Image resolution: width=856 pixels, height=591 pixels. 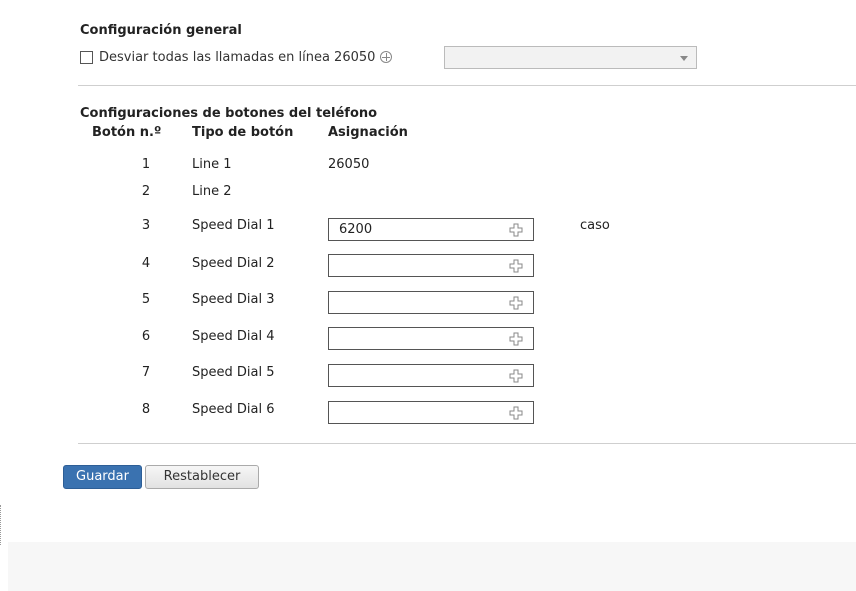 I want to click on row-4-number: 4, so click(x=146, y=263).